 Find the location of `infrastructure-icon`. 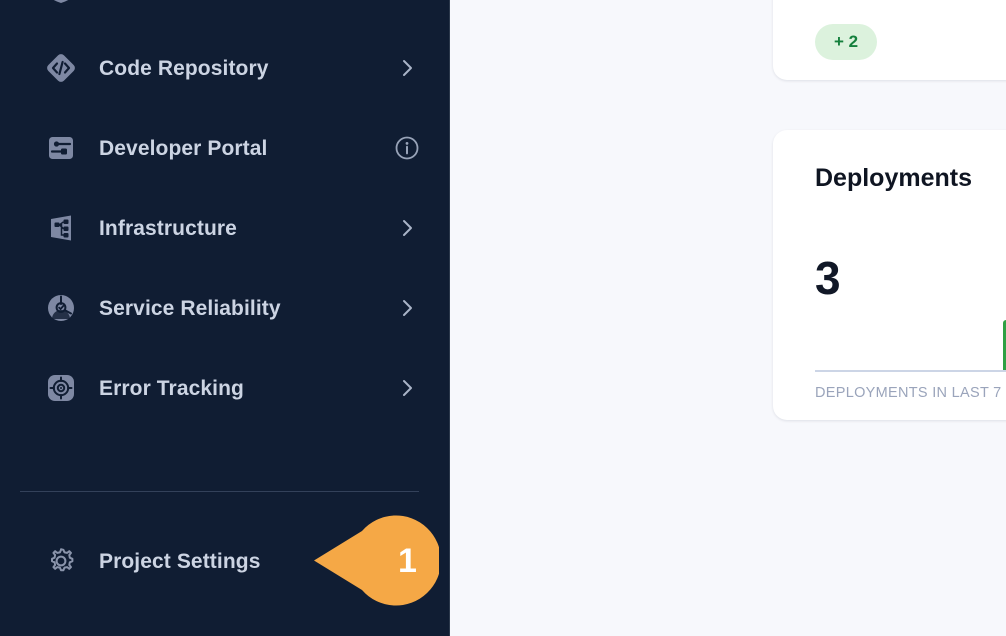

infrastructure-icon is located at coordinates (61, 228).